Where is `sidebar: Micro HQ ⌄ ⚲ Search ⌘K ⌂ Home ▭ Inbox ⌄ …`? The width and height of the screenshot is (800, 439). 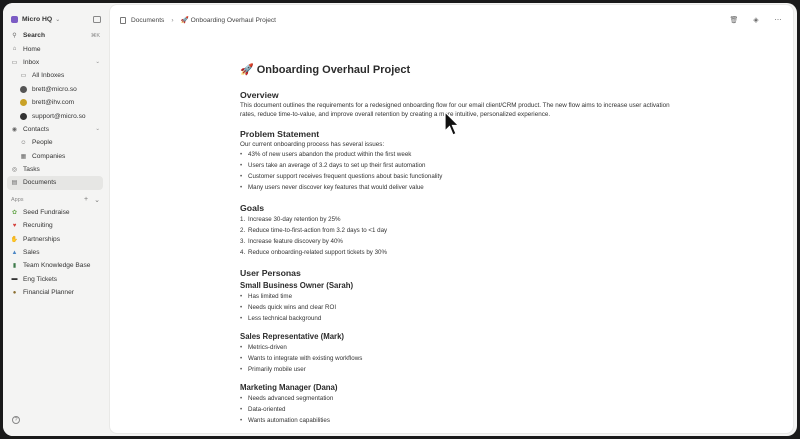 sidebar: Micro HQ ⌄ ⚲ Search ⌘K ⌂ Home ▭ Inbox ⌄ … is located at coordinates (55, 219).